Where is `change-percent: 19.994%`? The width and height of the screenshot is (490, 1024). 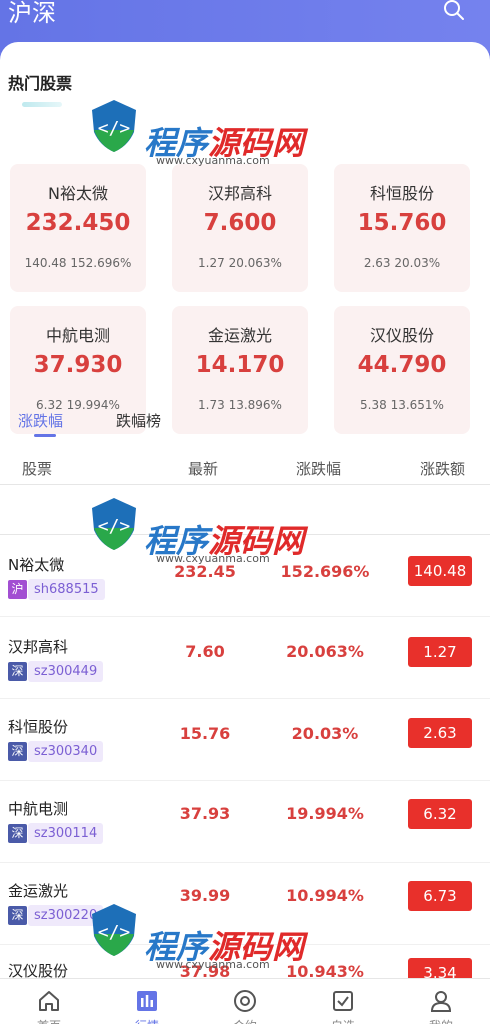 change-percent: 19.994% is located at coordinates (325, 813).